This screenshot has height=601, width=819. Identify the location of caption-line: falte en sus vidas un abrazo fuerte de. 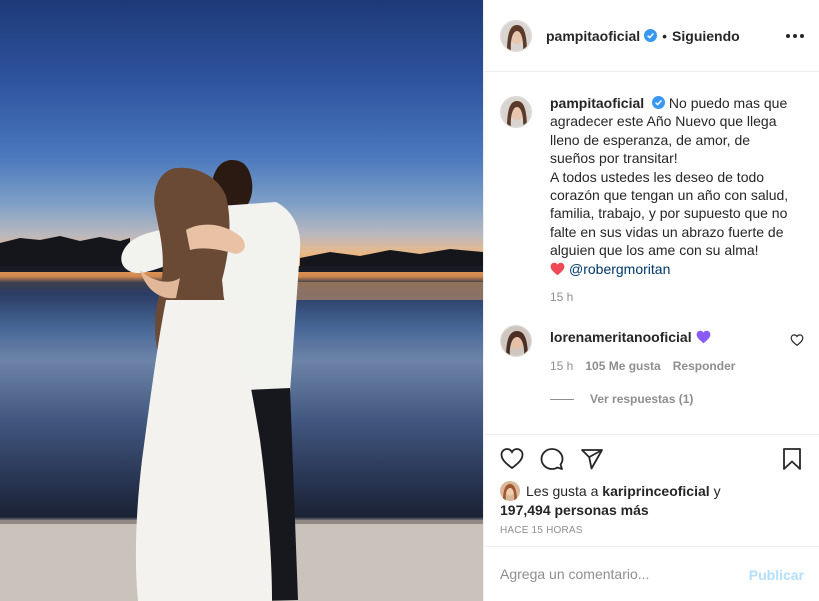
(667, 231).